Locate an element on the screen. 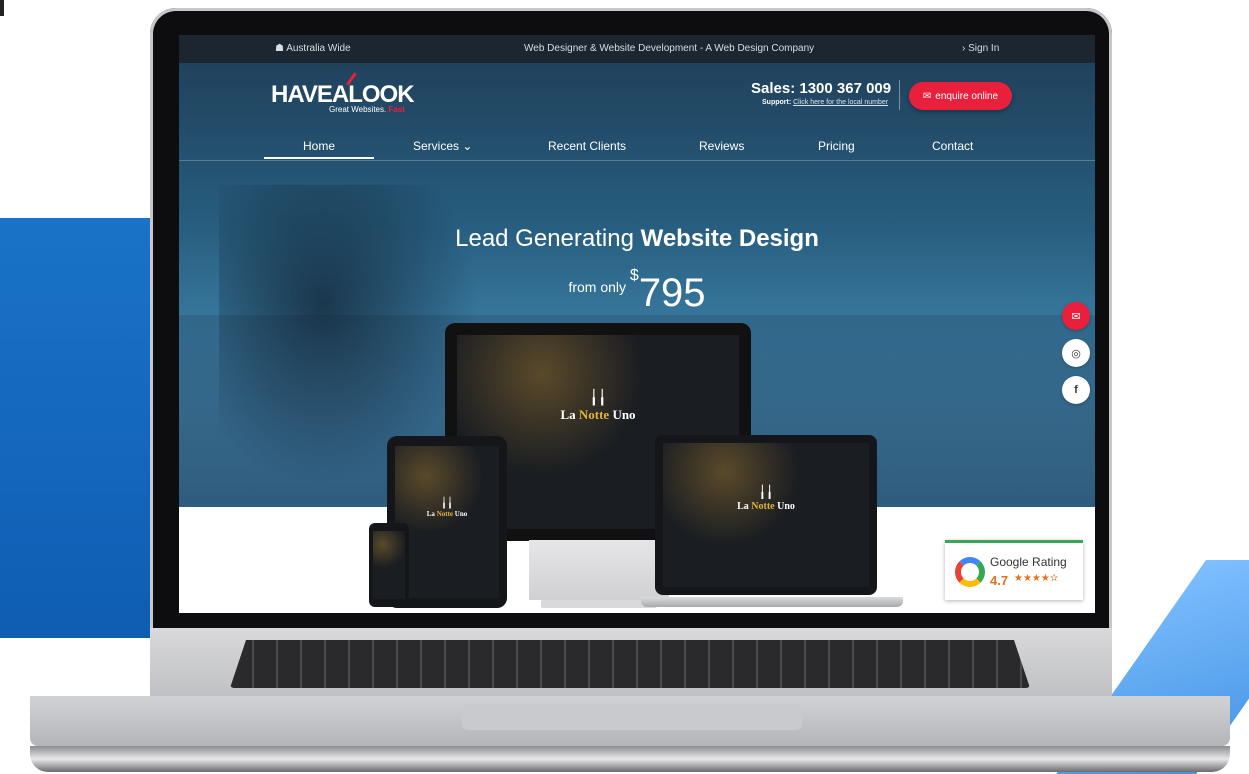 This screenshot has height=774, width=1249. nav-services: Services ⌄ is located at coordinates (442, 146).